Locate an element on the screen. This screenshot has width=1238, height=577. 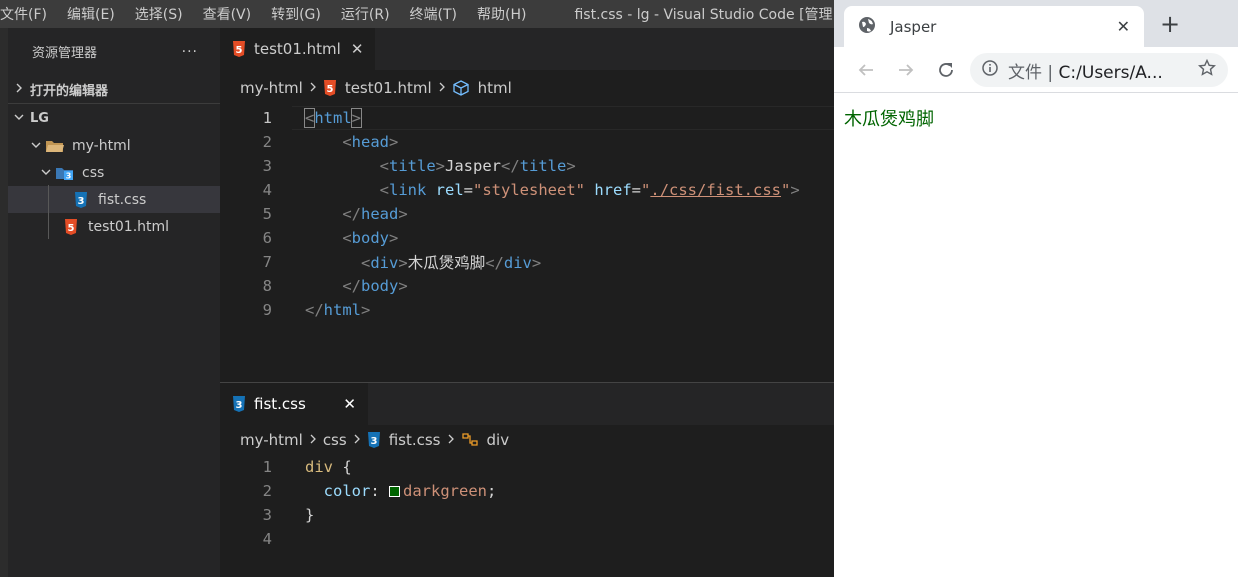
reload-icon is located at coordinates (946, 70).